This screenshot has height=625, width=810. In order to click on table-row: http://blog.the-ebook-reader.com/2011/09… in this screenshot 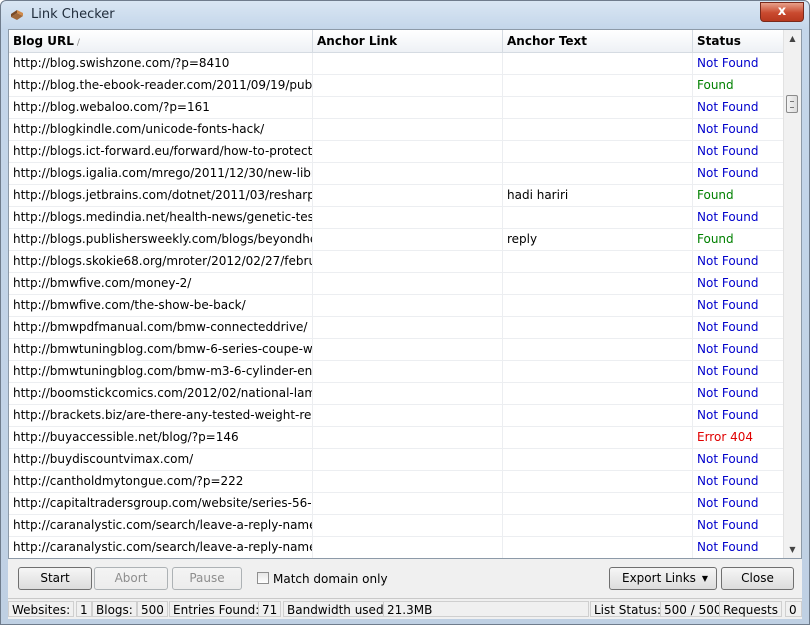, I will do `click(397, 86)`.